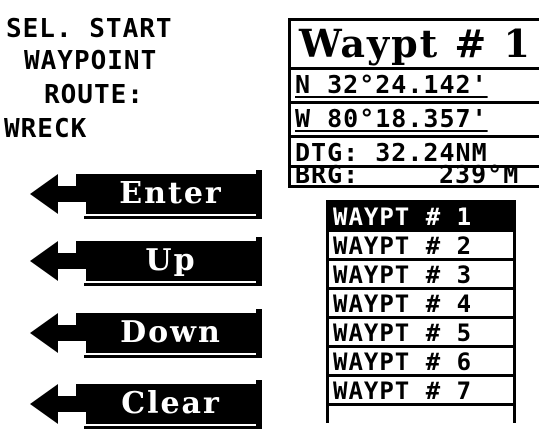  What do you see at coordinates (171, 194) in the screenshot?
I see `enter-label: Enter` at bounding box center [171, 194].